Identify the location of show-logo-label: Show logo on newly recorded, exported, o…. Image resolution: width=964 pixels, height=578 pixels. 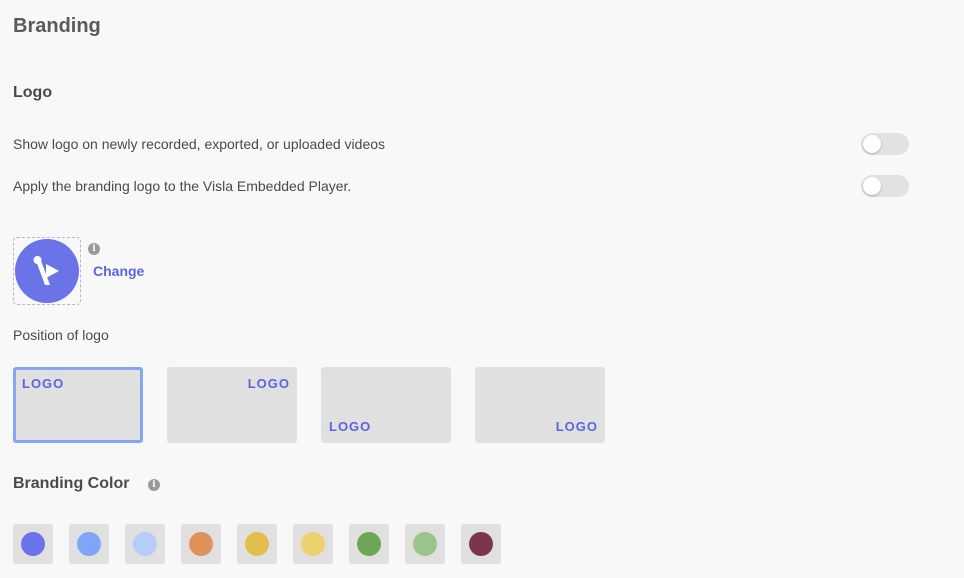
(199, 144).